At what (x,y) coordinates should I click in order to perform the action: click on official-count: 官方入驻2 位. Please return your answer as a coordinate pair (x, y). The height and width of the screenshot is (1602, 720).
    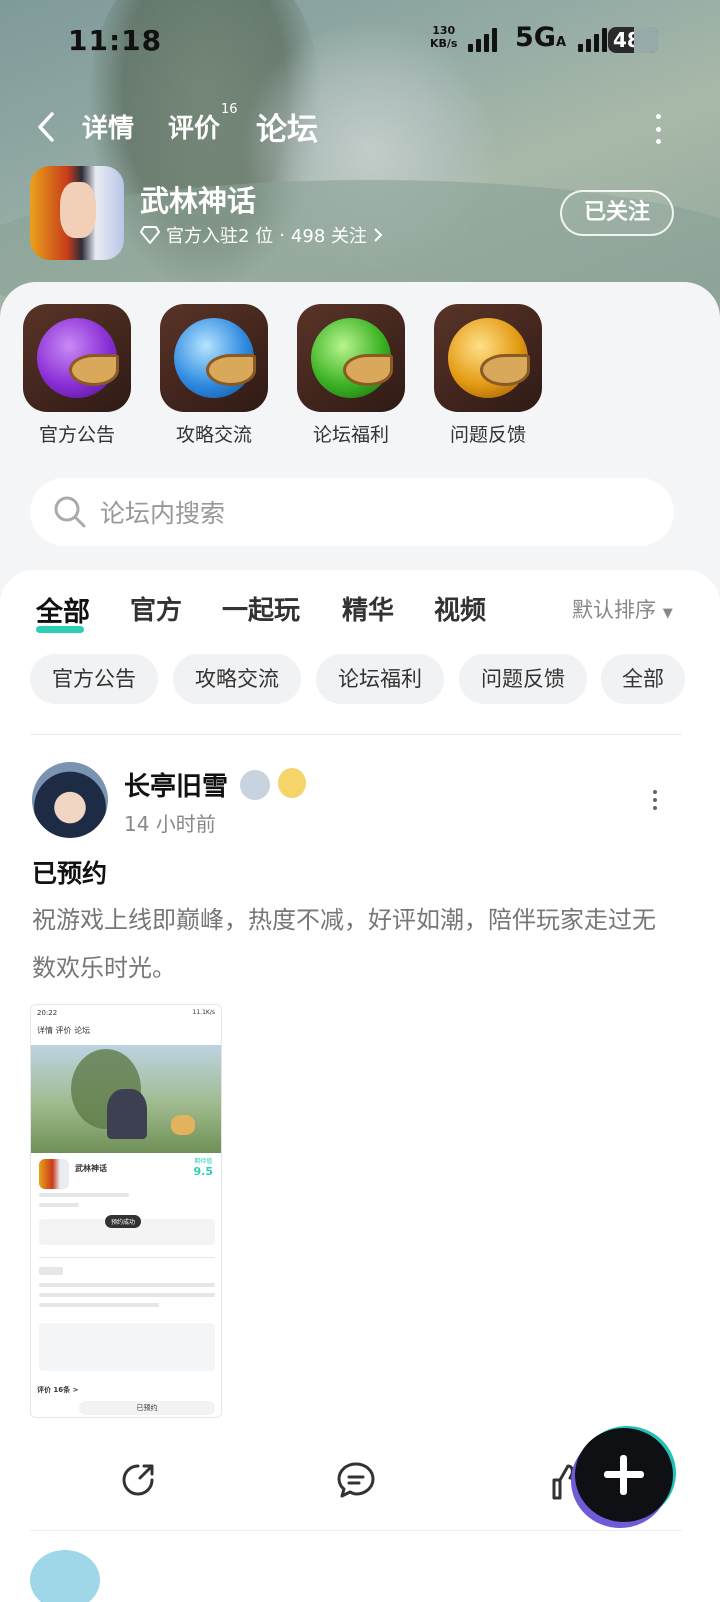
    Looking at the image, I should click on (220, 236).